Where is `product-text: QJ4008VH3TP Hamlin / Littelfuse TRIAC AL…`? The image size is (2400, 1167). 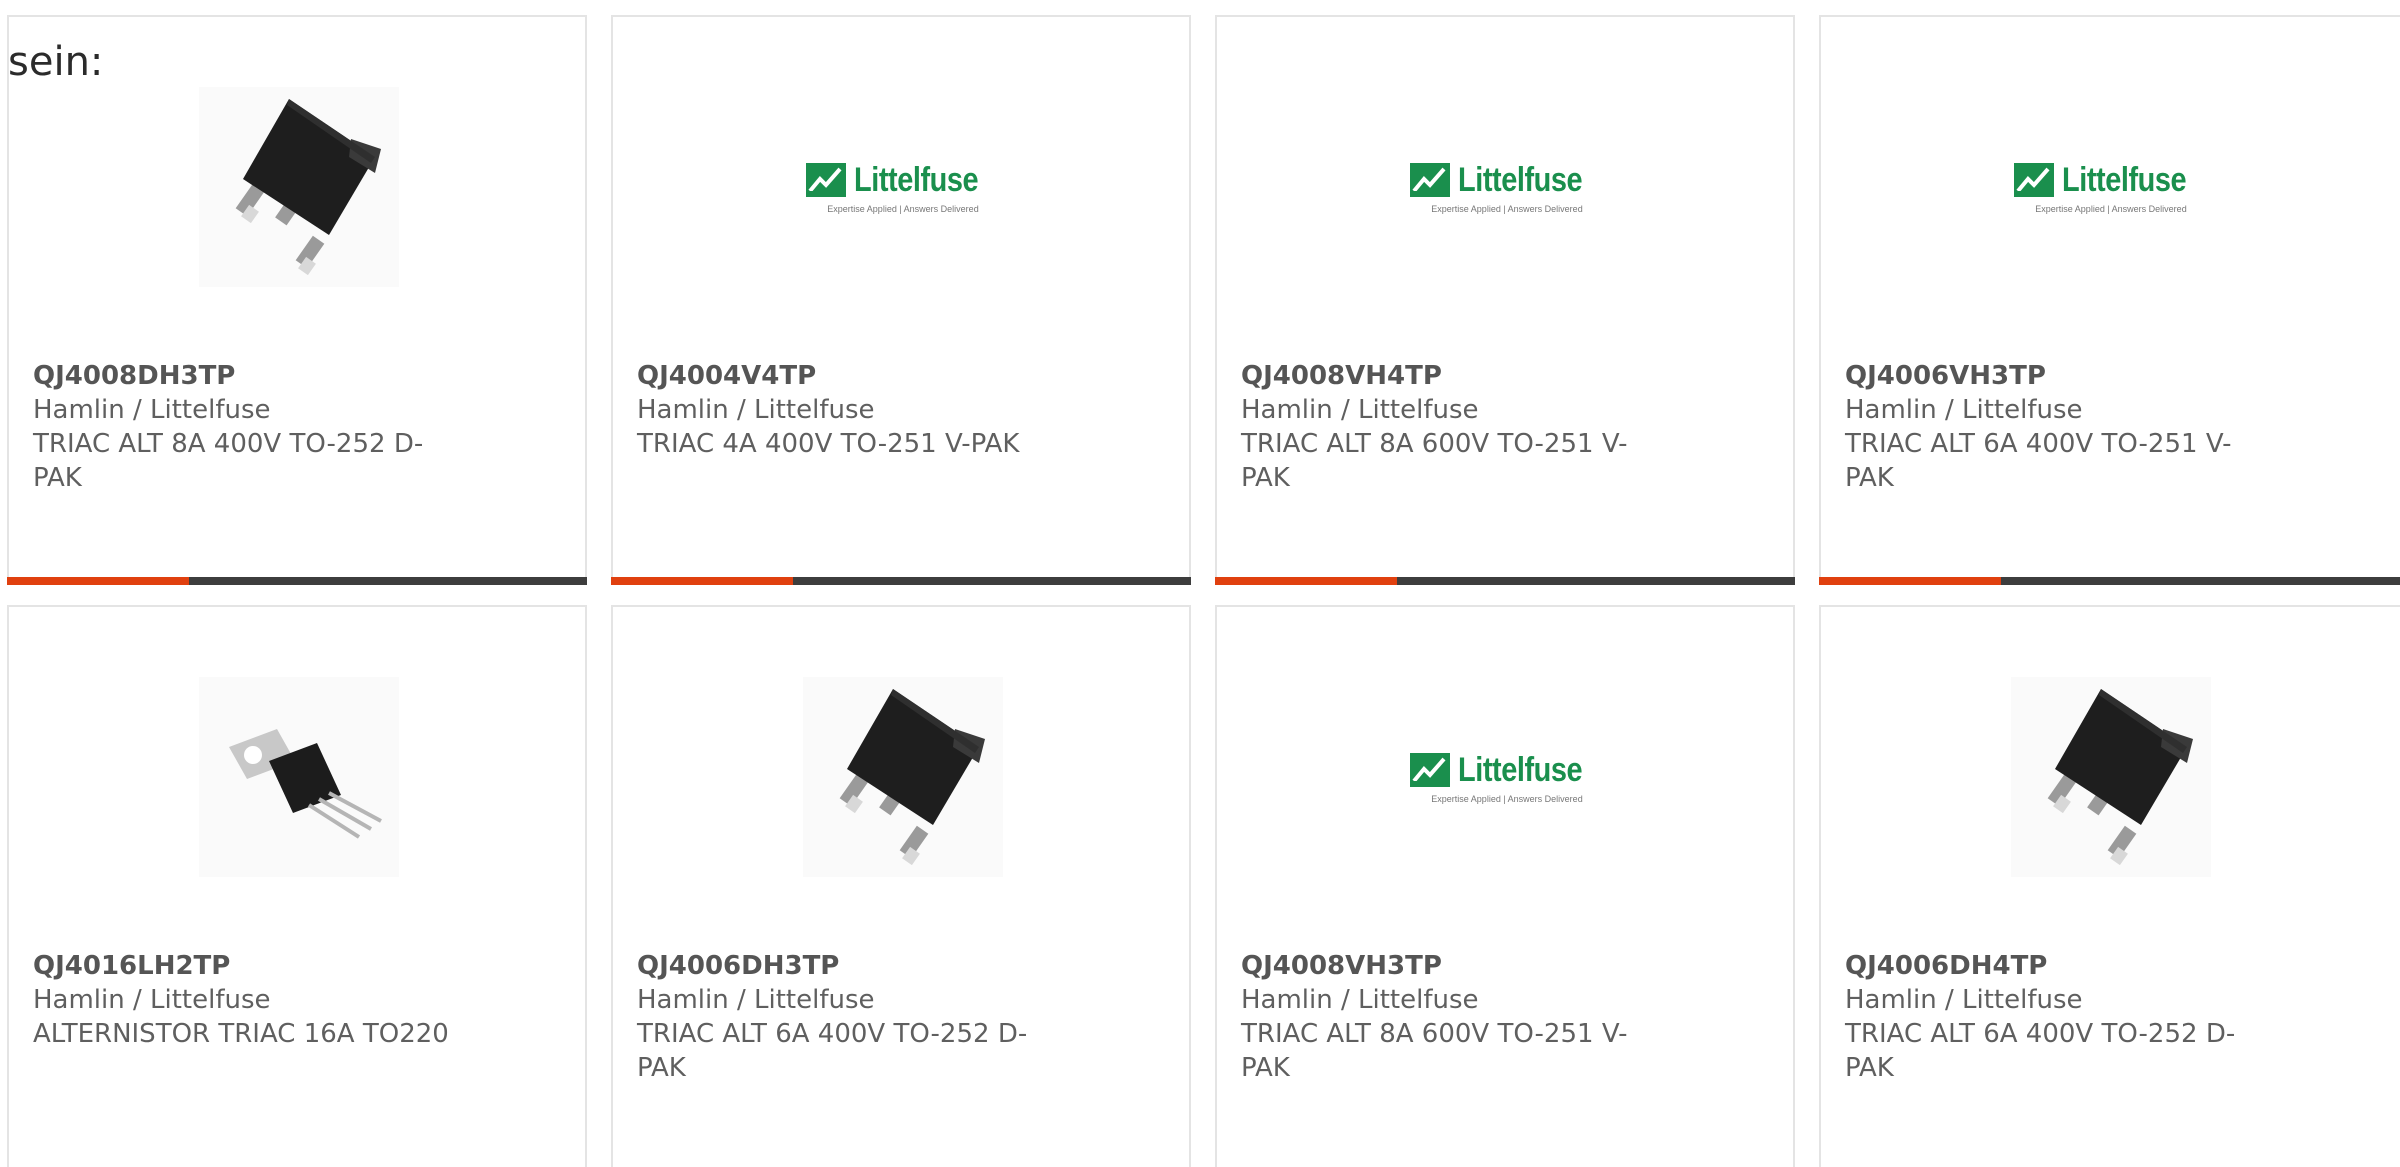
product-text: QJ4008VH3TP Hamlin / Littelfuse TRIAC AL… is located at coordinates (1451, 1017).